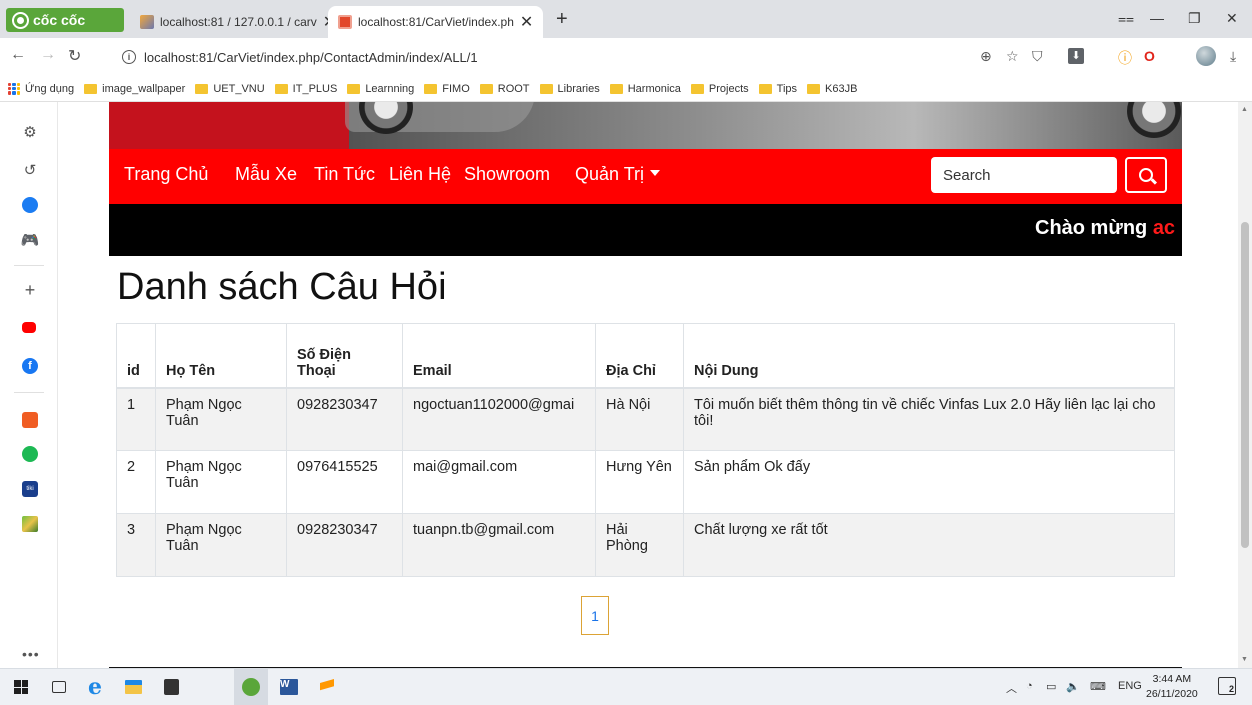  What do you see at coordinates (30, 170) in the screenshot?
I see `history-icon: ↺` at bounding box center [30, 170].